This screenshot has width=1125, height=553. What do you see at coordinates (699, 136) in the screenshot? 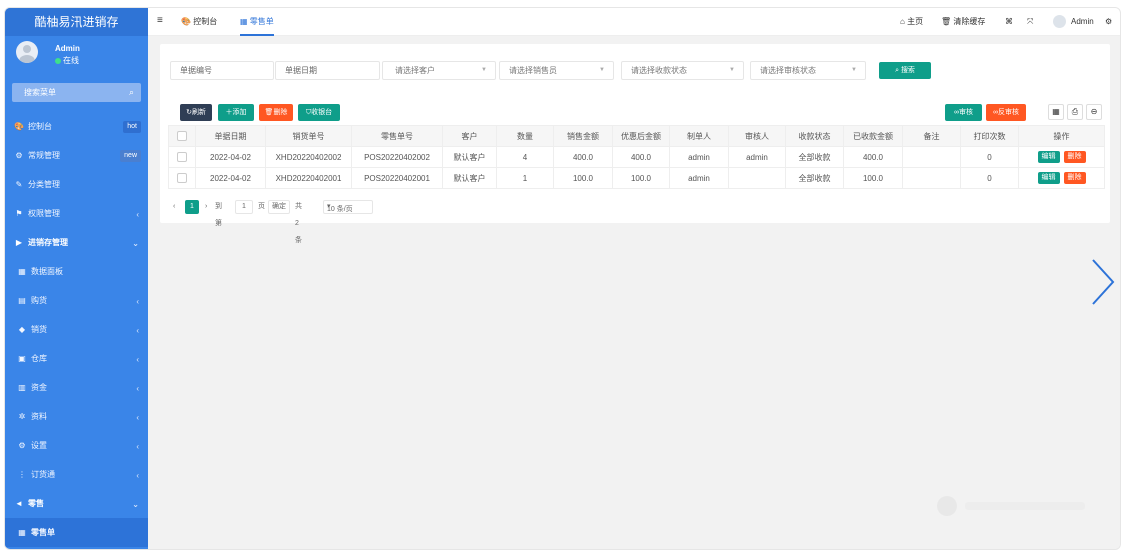
I see `col-creator: 制单人` at bounding box center [699, 136].